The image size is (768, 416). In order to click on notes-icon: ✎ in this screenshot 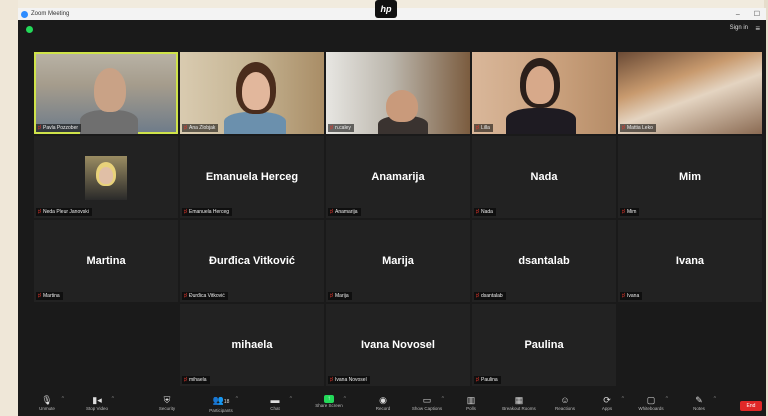, I will do `click(699, 400)`.